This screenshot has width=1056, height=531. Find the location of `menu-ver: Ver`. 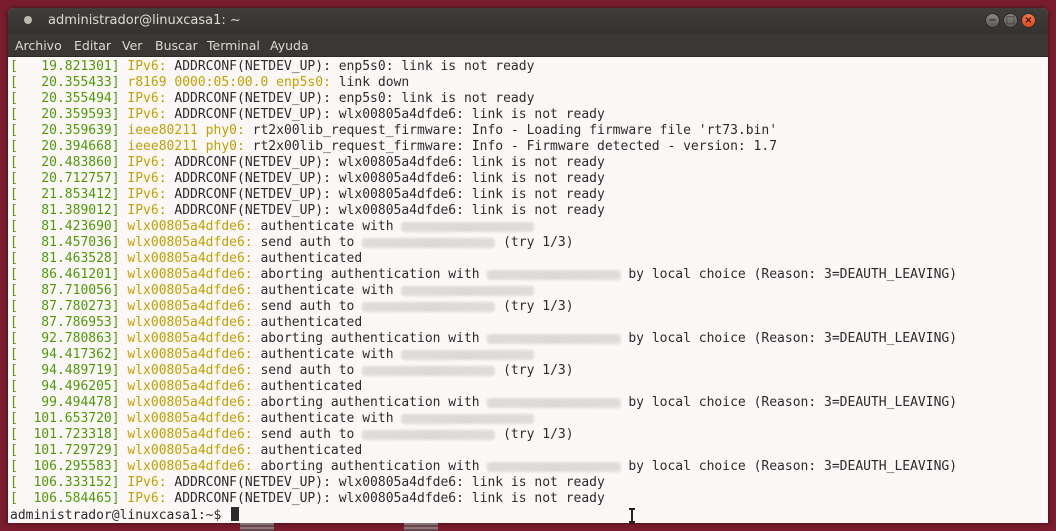

menu-ver: Ver is located at coordinates (132, 45).